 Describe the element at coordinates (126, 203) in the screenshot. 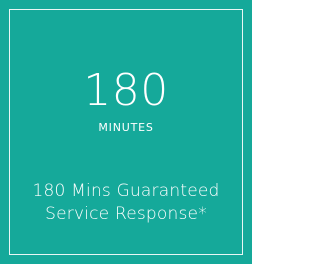

I see `guarantee-description: 180 Mins Guaranteed Service Response*` at that location.